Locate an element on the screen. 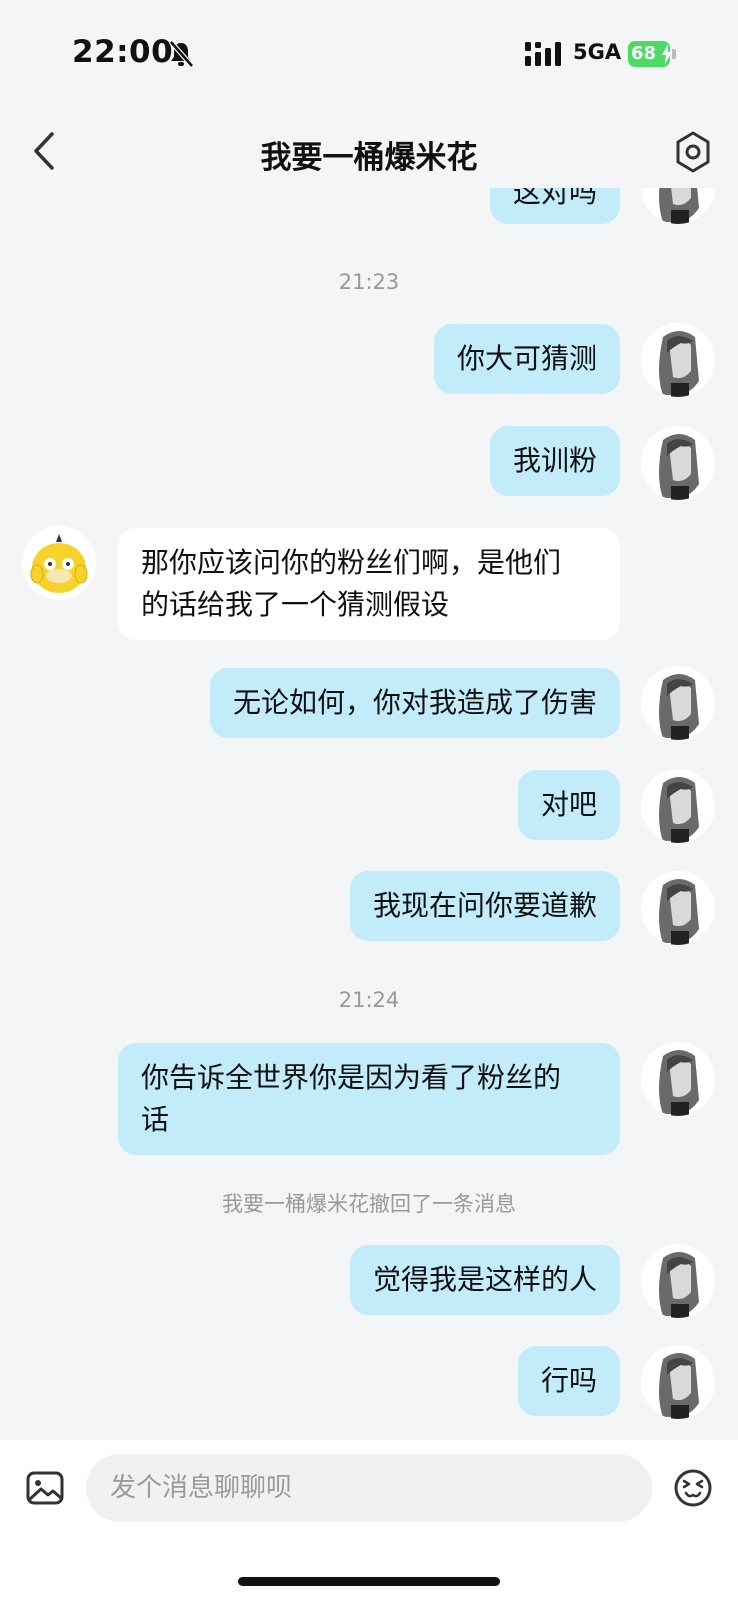 The width and height of the screenshot is (738, 1600). status-time: 22:00 is located at coordinates (123, 52).